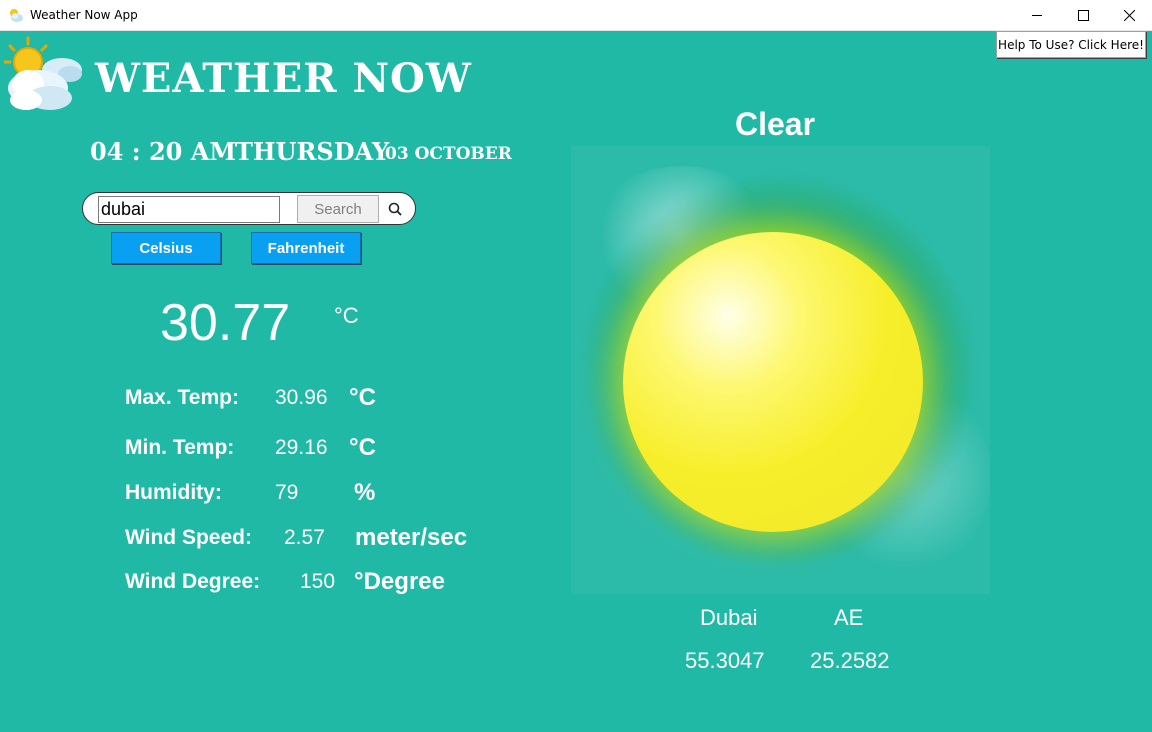  What do you see at coordinates (399, 581) in the screenshot?
I see `wind-degree-unit: °Degree` at bounding box center [399, 581].